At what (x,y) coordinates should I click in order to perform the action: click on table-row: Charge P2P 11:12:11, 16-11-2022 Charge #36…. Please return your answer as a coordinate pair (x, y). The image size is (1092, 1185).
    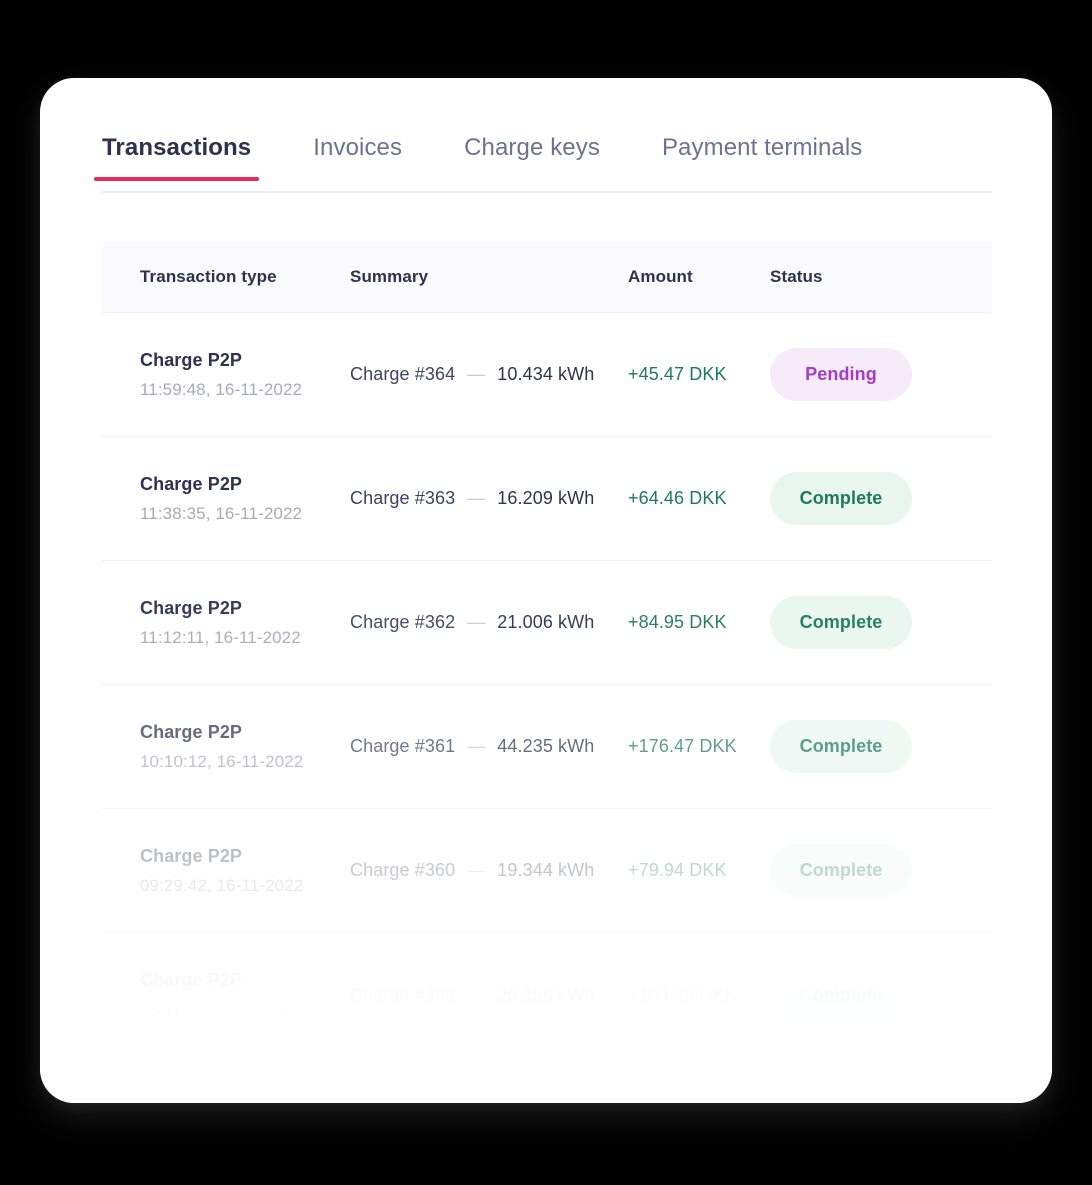
    Looking at the image, I should click on (547, 623).